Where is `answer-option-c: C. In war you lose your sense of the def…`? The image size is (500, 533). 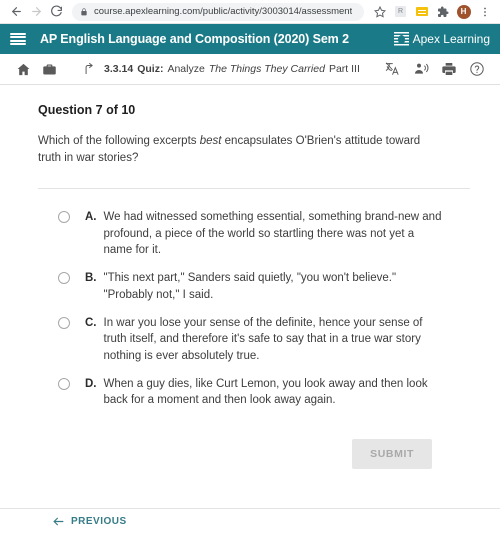 answer-option-c: C. In war you lose your sense of the def… is located at coordinates (254, 339).